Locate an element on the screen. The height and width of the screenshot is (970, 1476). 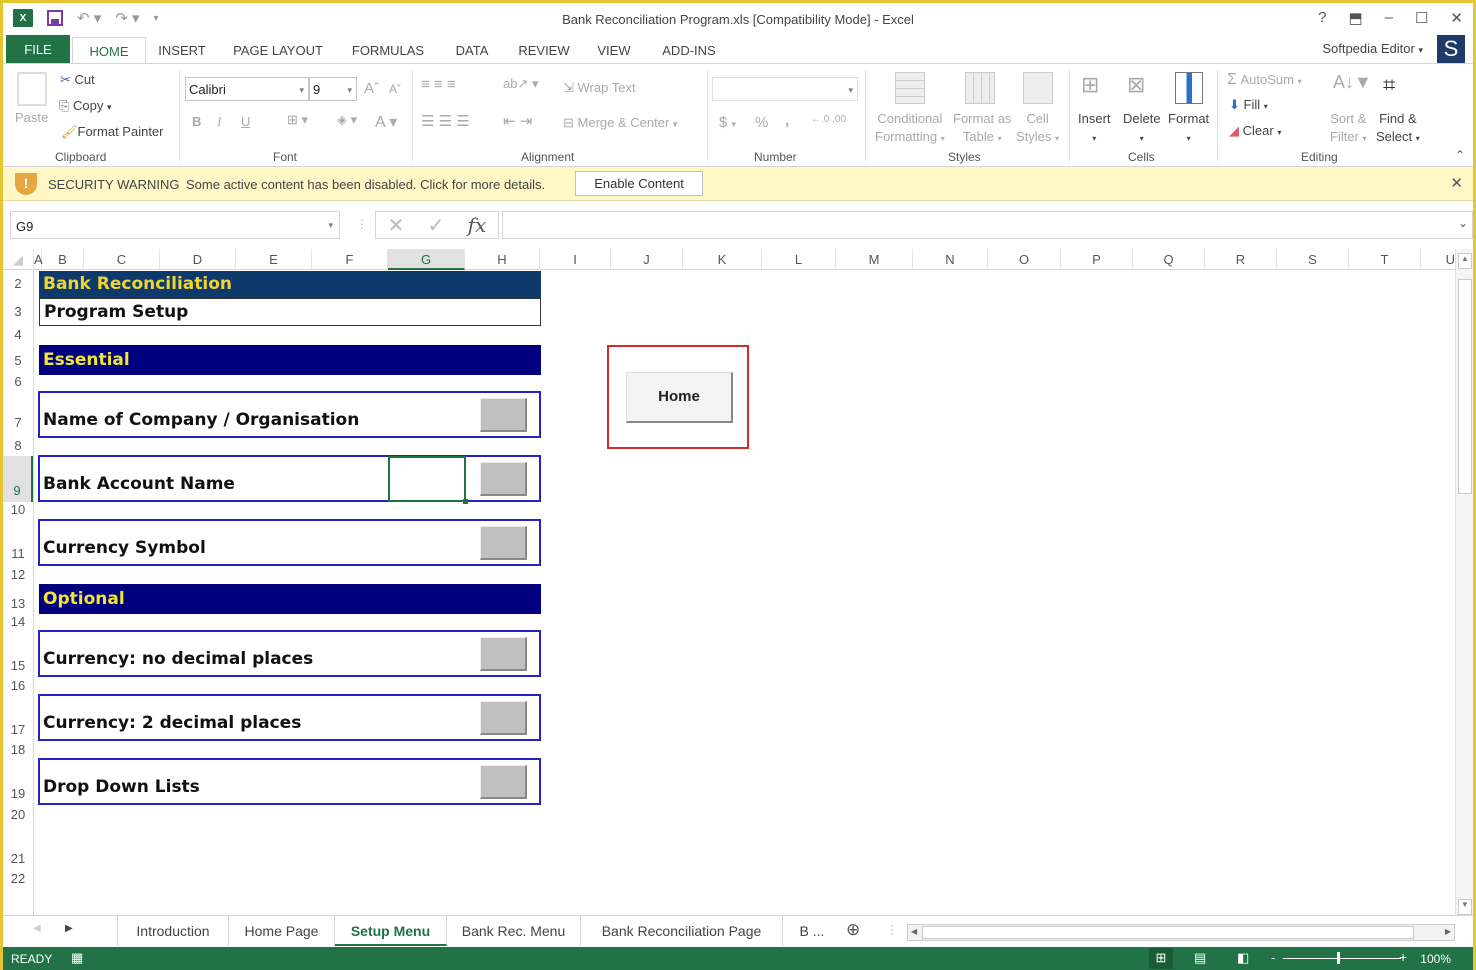
row-header-21: 21 is located at coordinates (18, 858).